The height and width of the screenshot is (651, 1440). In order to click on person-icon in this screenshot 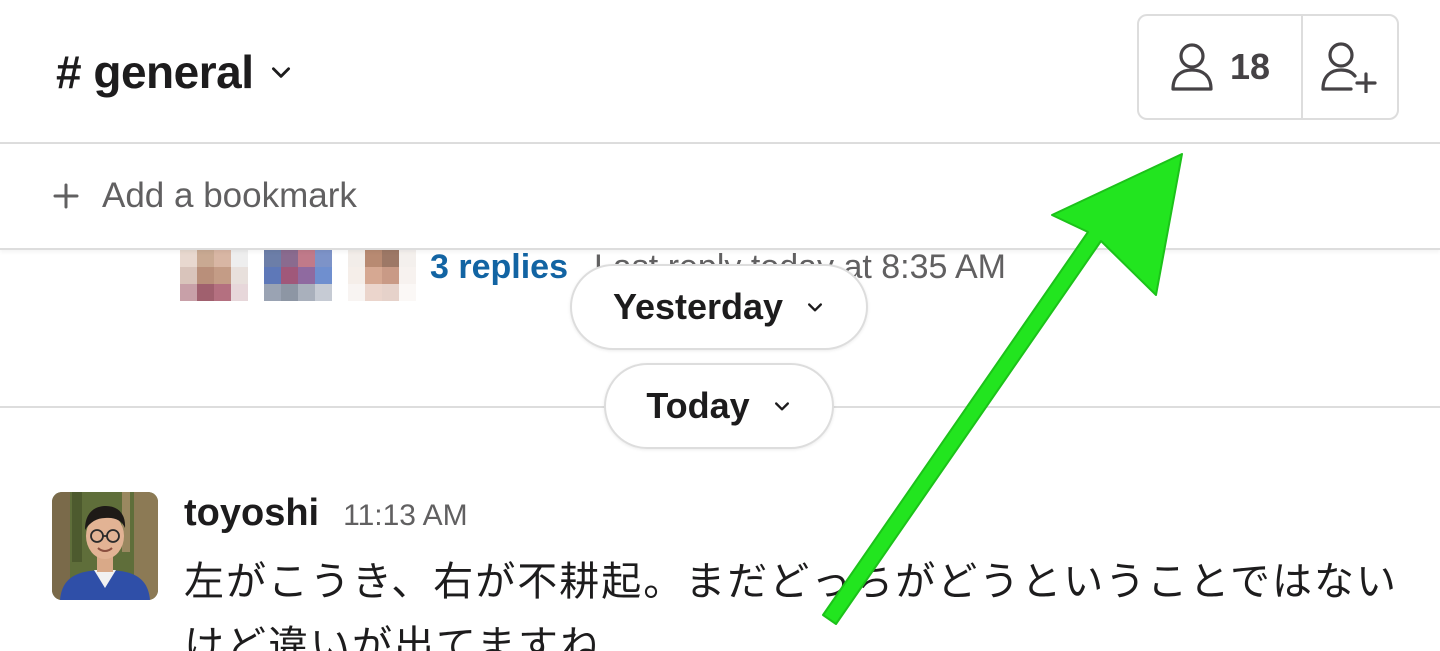, I will do `click(1192, 67)`.